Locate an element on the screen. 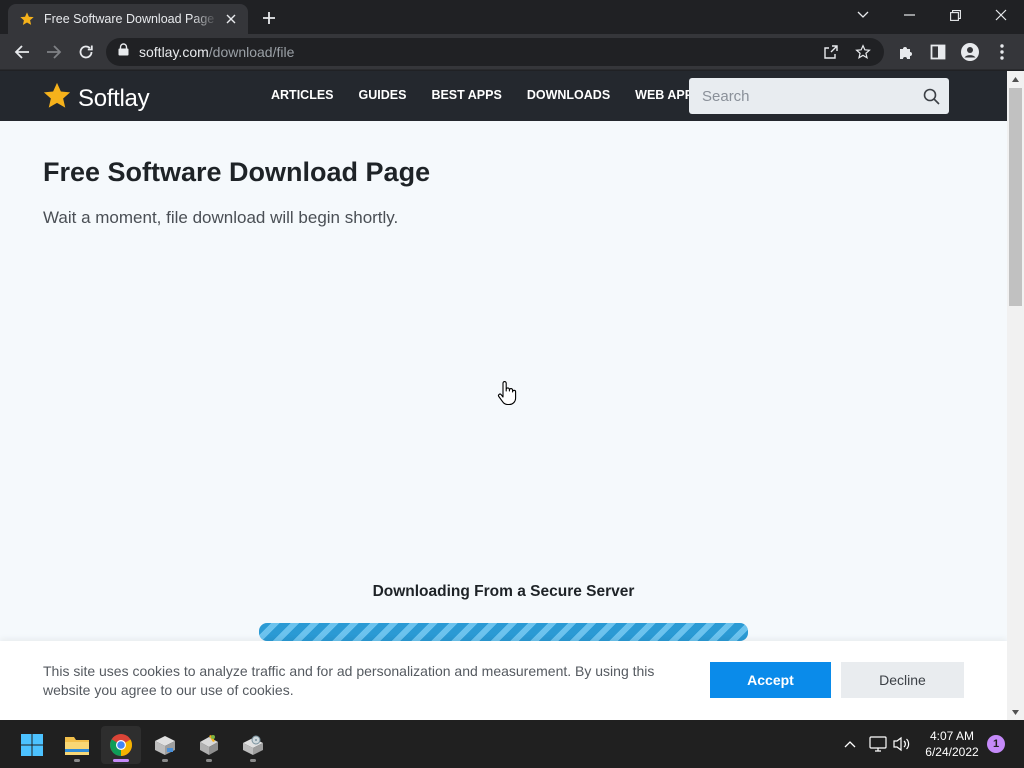 Image resolution: width=1024 pixels, height=768 pixels. setup-wizard-icon is located at coordinates (209, 745).